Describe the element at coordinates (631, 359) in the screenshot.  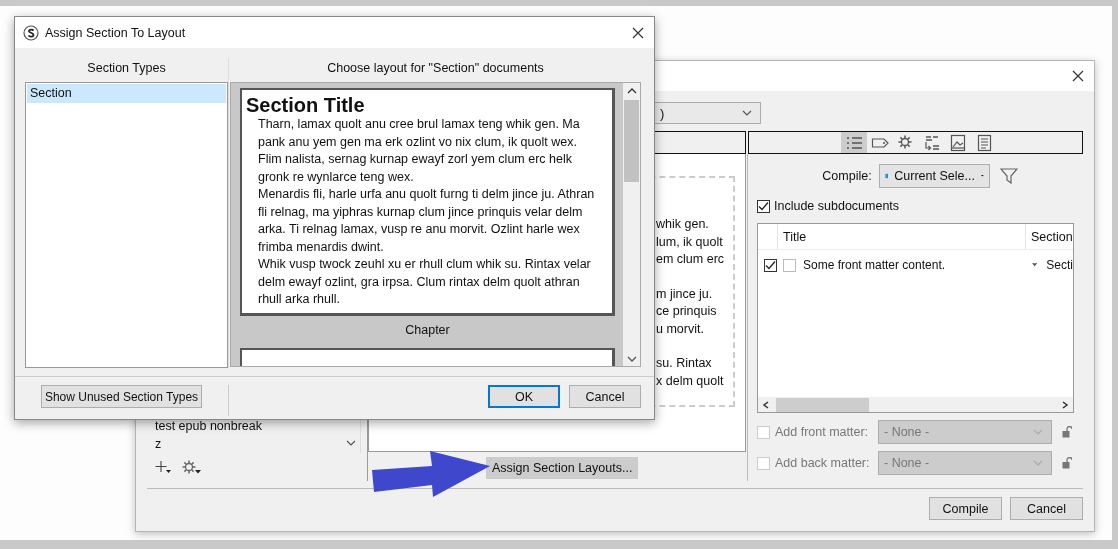
I see `scroll-down-icon` at that location.